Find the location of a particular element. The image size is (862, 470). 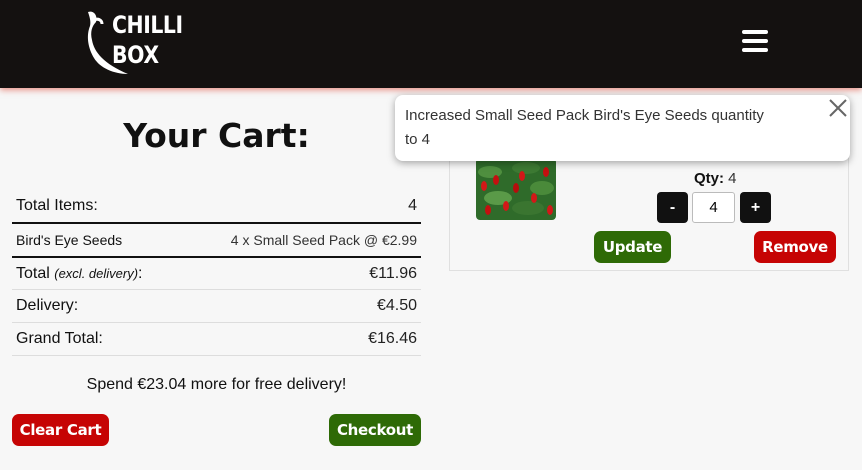

total-row: Total (excl. delivery): €11.96 is located at coordinates (216, 274).